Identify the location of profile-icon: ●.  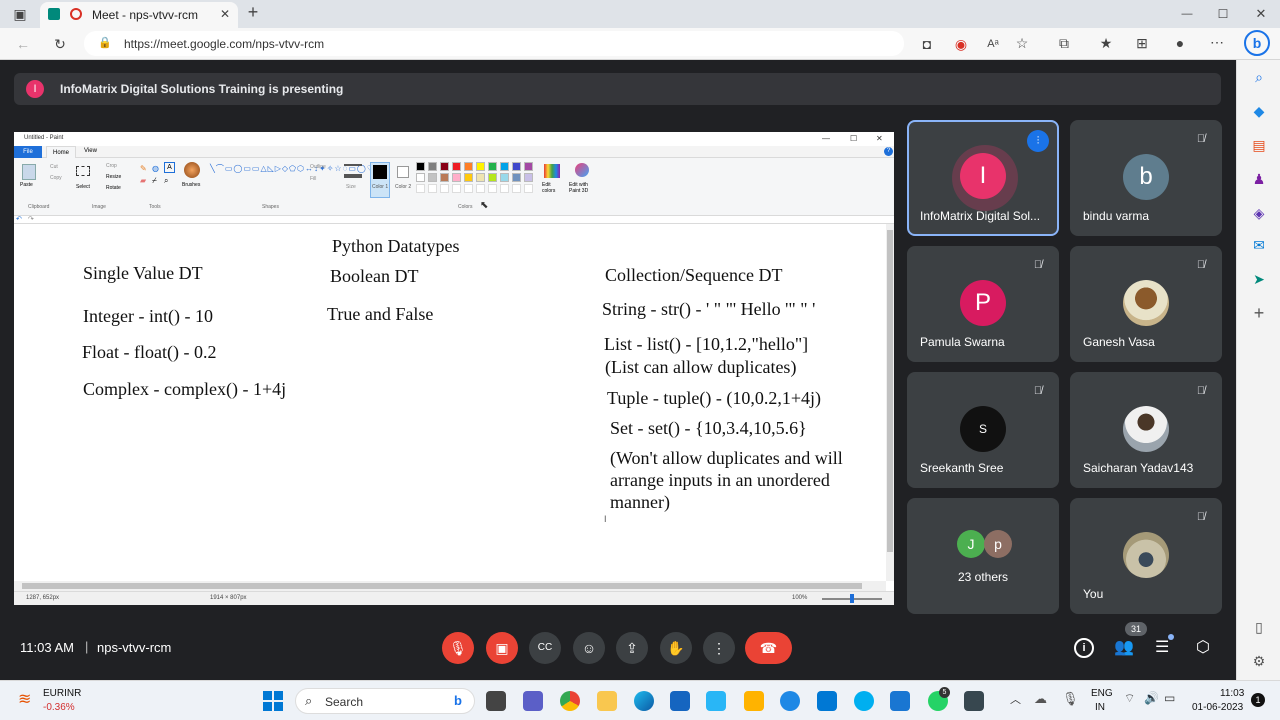
(1180, 43).